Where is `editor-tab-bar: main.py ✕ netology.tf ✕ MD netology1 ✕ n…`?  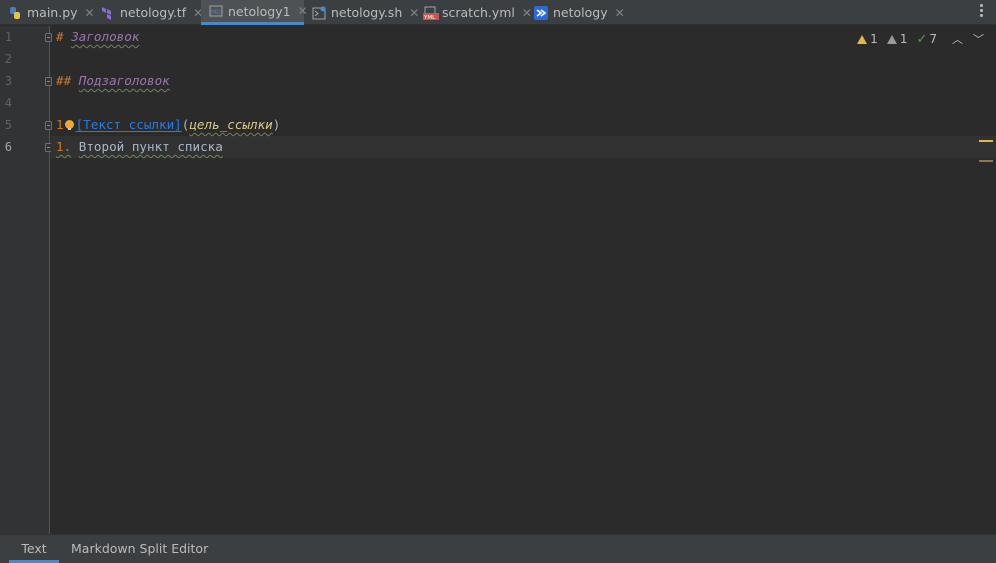 editor-tab-bar: main.py ✕ netology.tf ✕ MD netology1 ✕ n… is located at coordinates (498, 12).